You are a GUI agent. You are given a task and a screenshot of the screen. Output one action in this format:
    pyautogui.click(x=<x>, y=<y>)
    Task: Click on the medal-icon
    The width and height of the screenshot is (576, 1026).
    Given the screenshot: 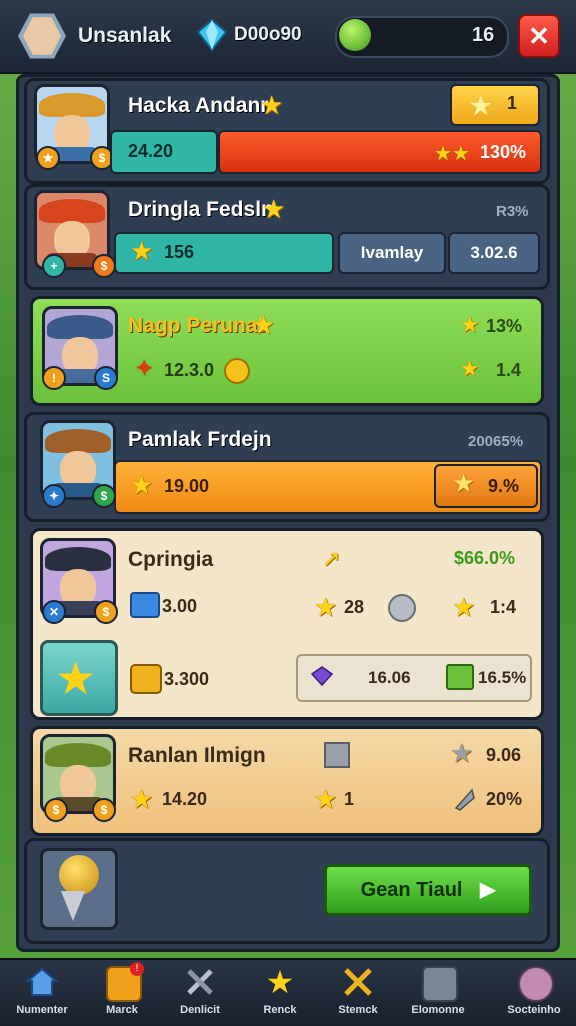 What is the action you would take?
    pyautogui.click(x=79, y=875)
    